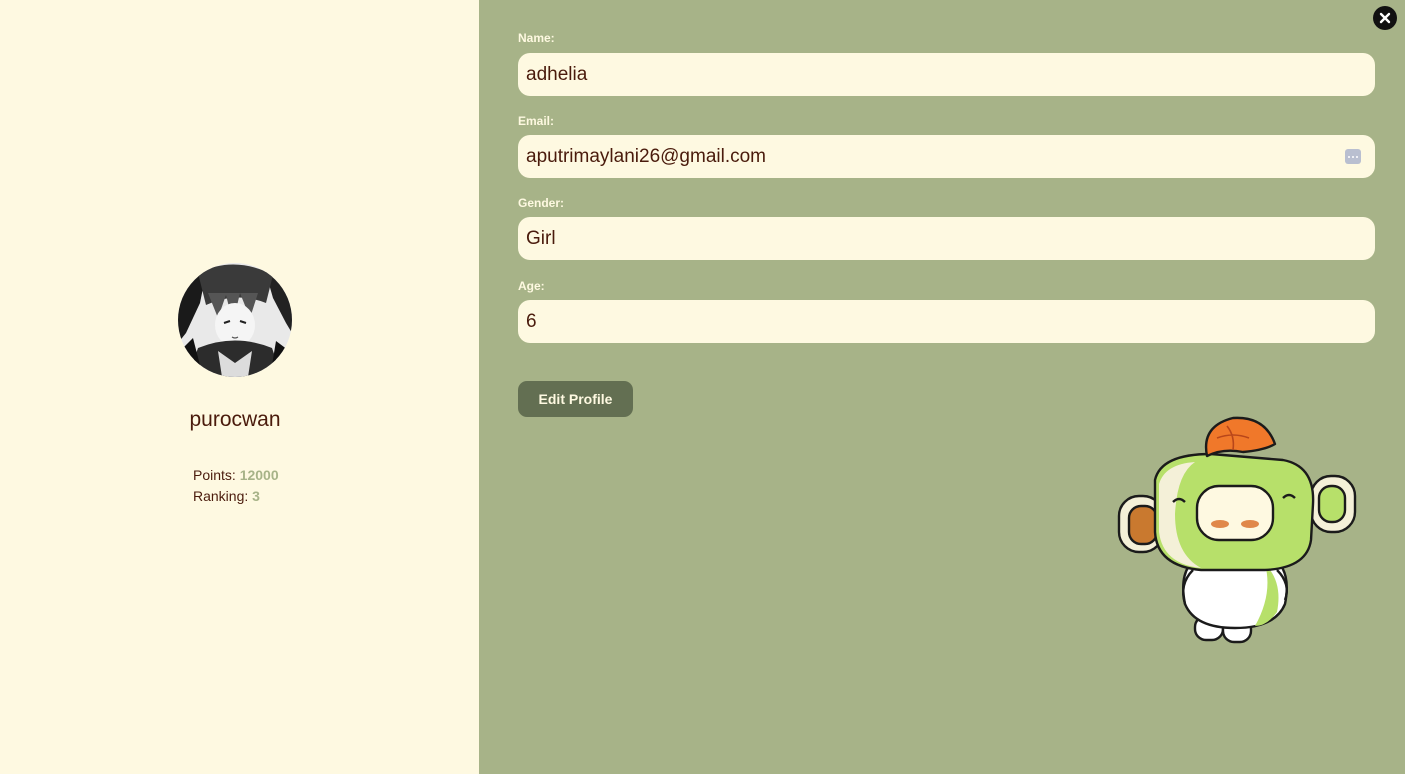 The image size is (1405, 774). Describe the element at coordinates (531, 286) in the screenshot. I see `age-label: Age:` at that location.